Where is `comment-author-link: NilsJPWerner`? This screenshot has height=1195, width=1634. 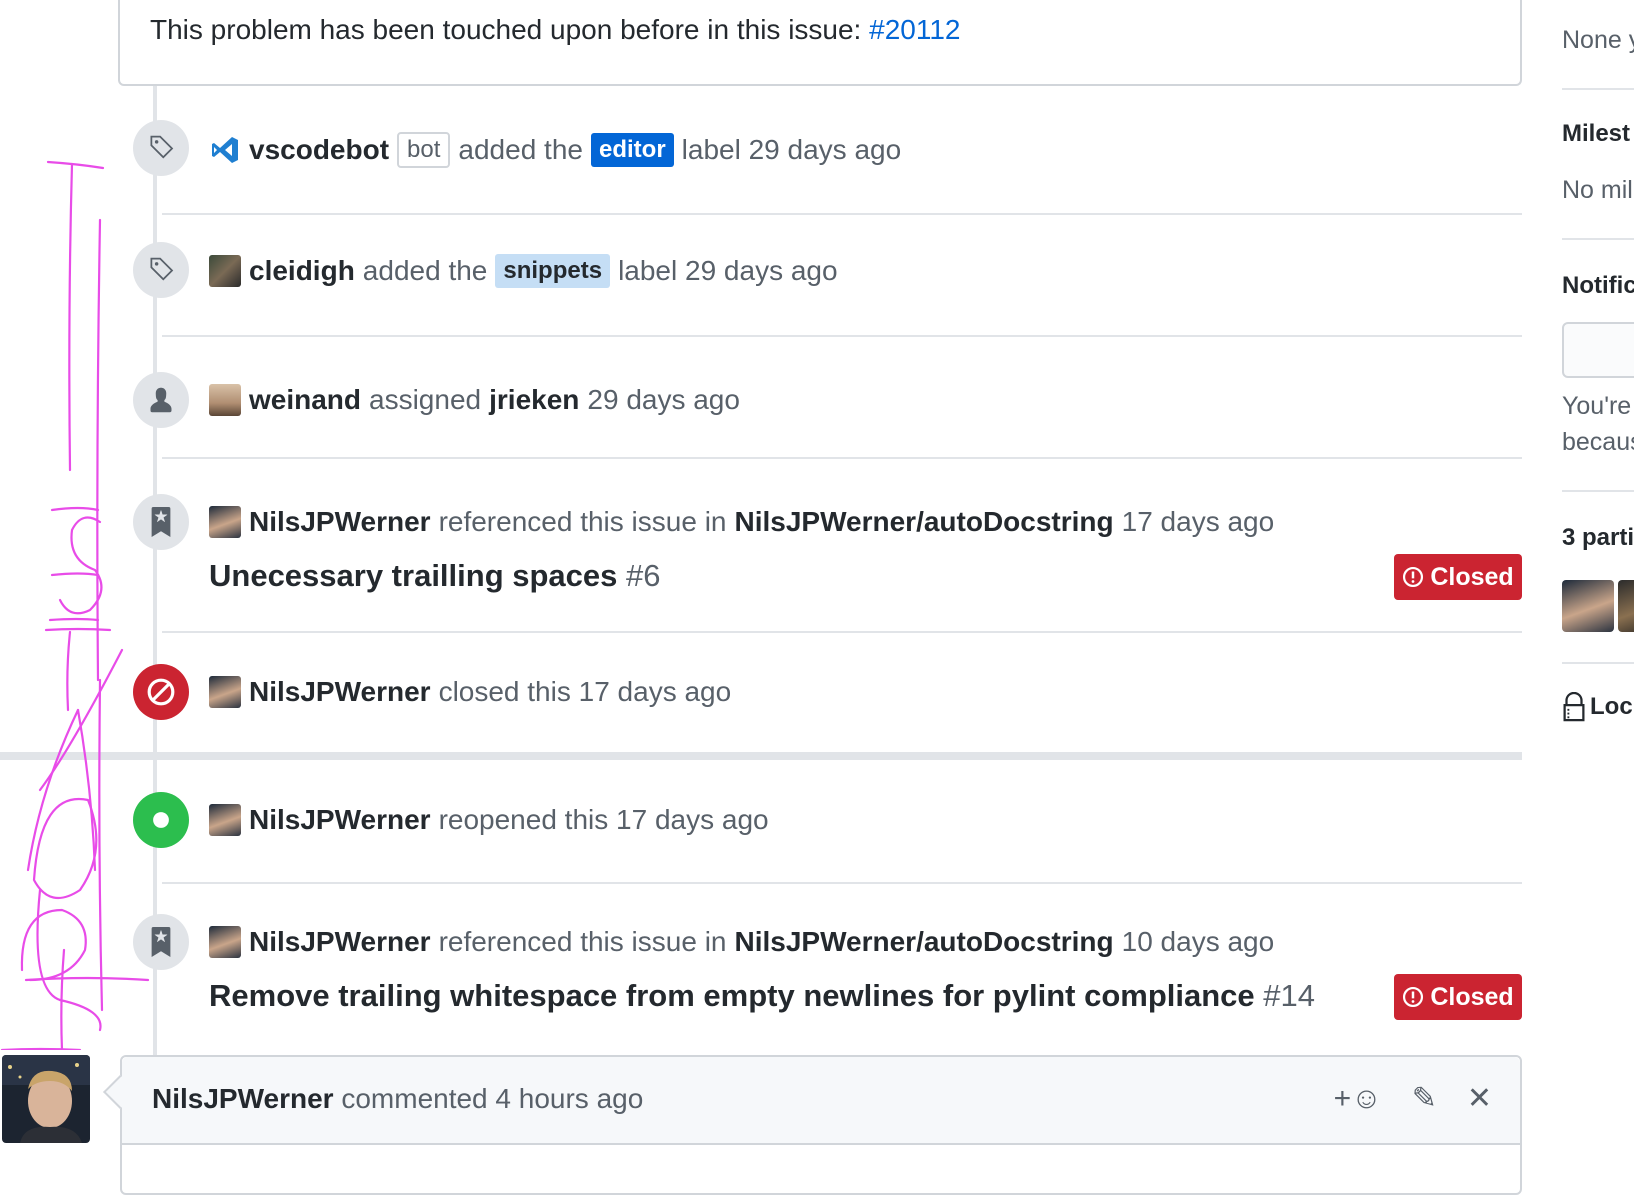 comment-author-link: NilsJPWerner is located at coordinates (243, 1098).